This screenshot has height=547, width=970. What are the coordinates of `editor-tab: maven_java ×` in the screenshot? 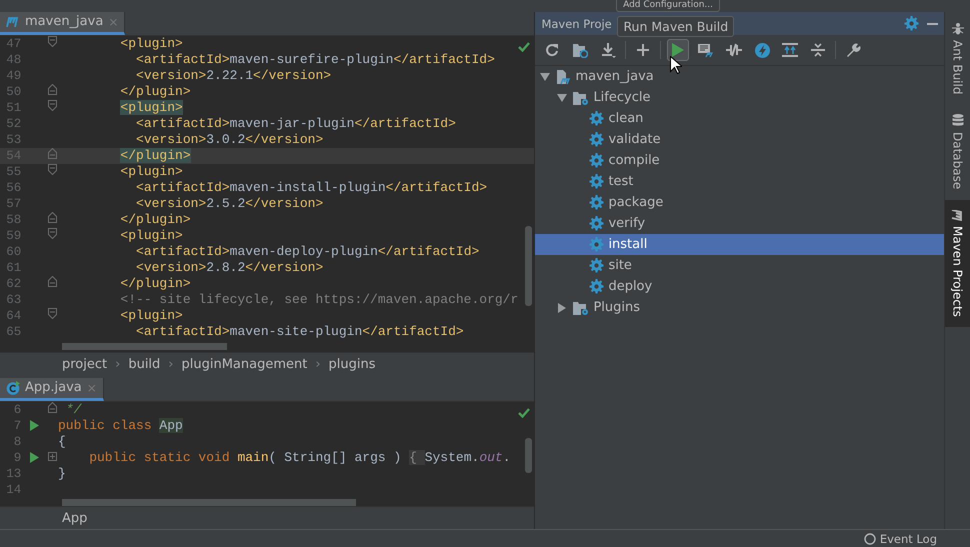 It's located at (63, 23).